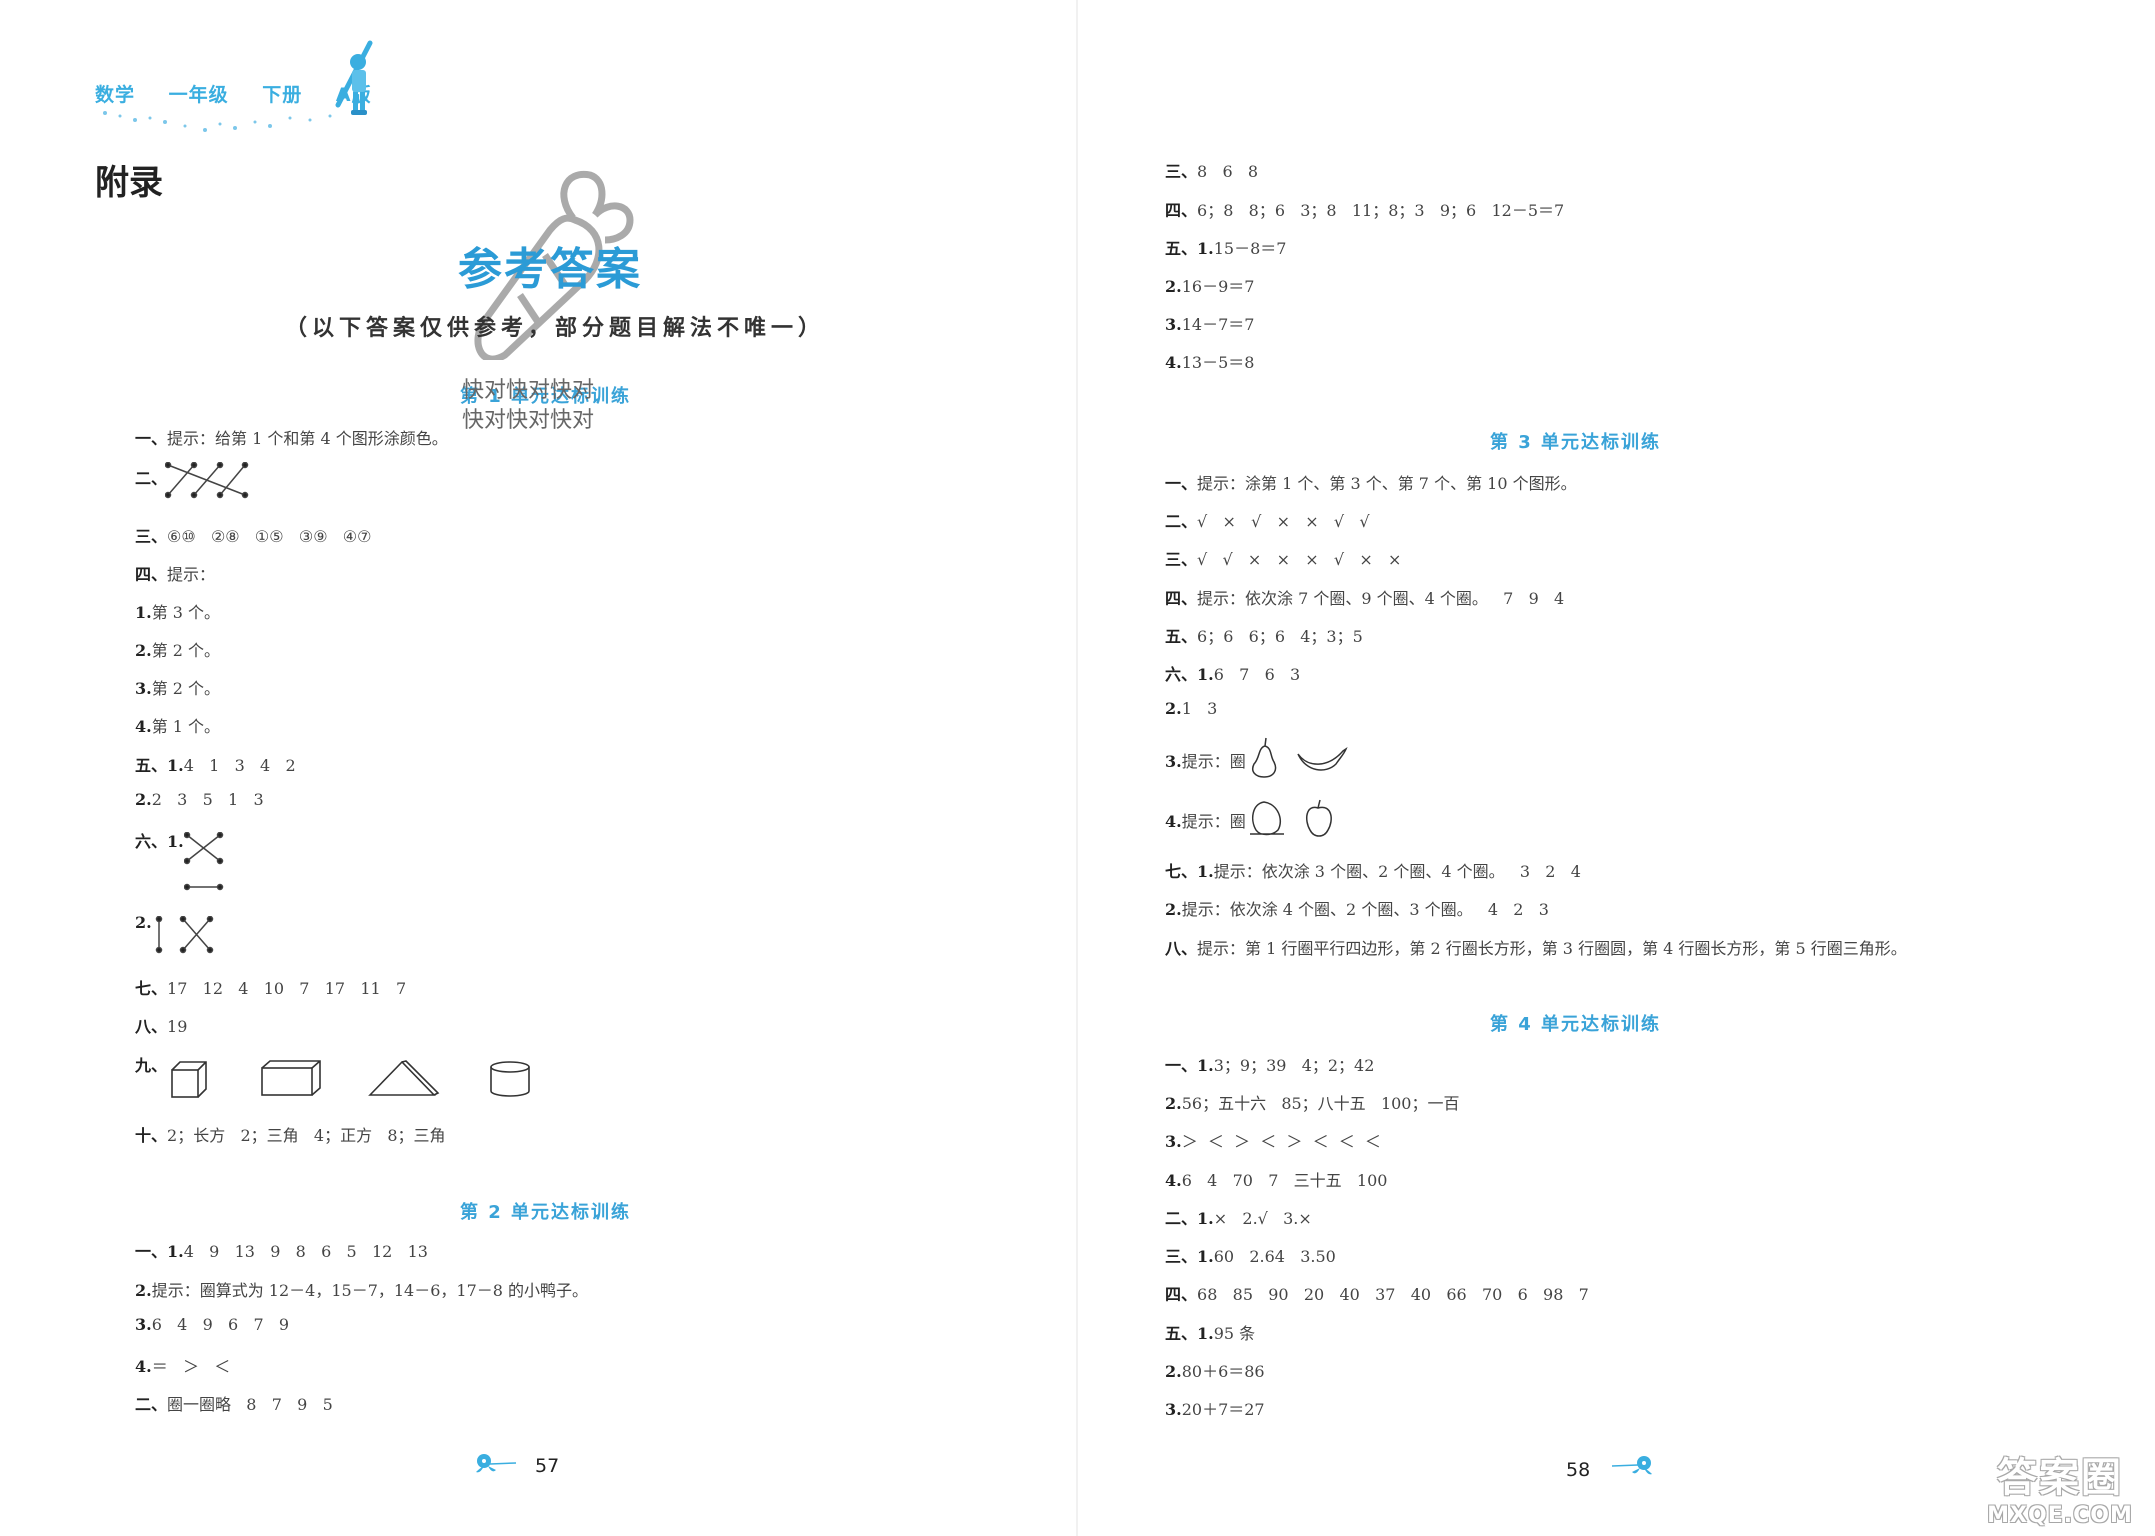 The height and width of the screenshot is (1536, 2155). I want to click on answer-line: 2.80＋6＝86, so click(1215, 1371).